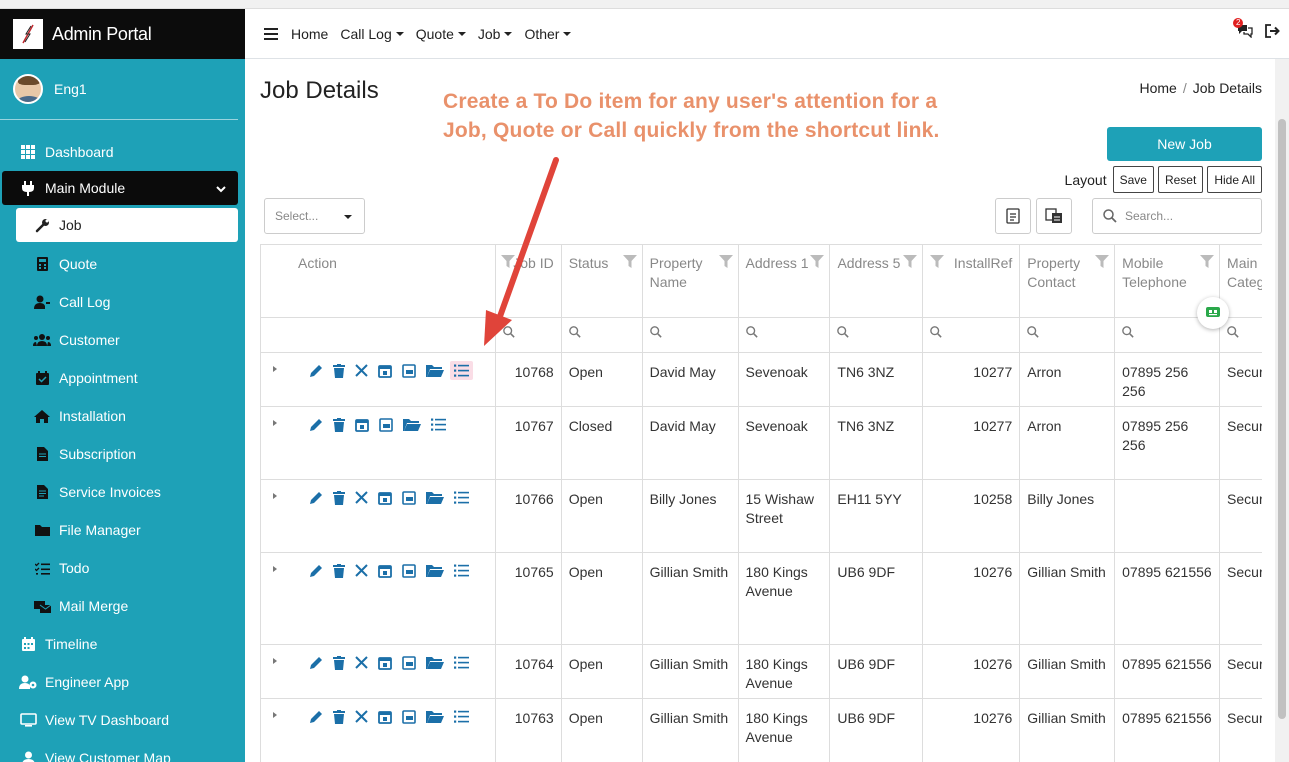 This screenshot has height=762, width=1289. Describe the element at coordinates (122, 720) in the screenshot. I see `sidebar-item-view-tv-dashboard: View TV Dashboard` at that location.